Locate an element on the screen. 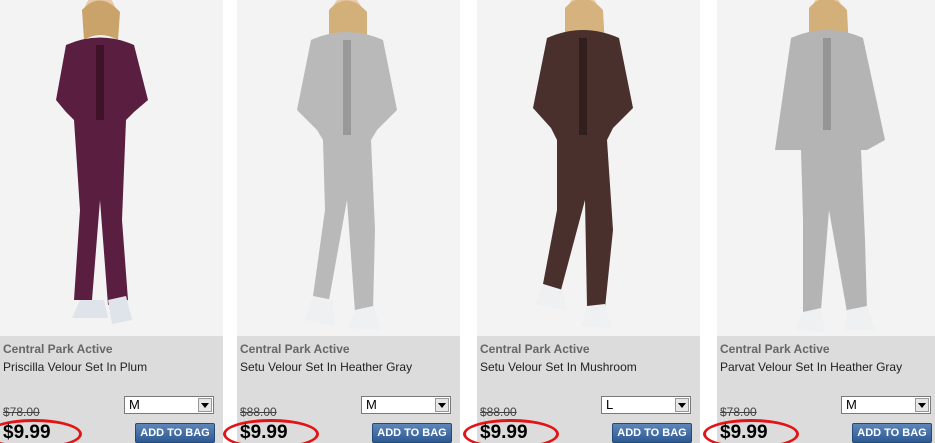  product-name: Priscilla Velour Set In Plum is located at coordinates (75, 367).